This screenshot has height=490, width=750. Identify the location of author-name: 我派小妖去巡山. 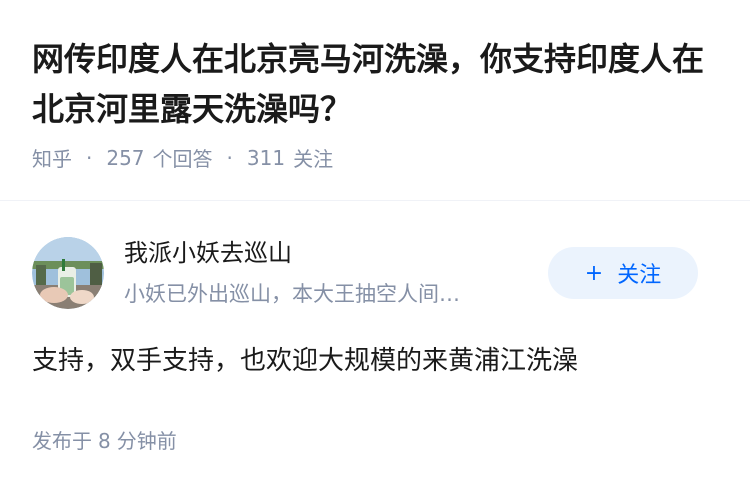
(208, 253).